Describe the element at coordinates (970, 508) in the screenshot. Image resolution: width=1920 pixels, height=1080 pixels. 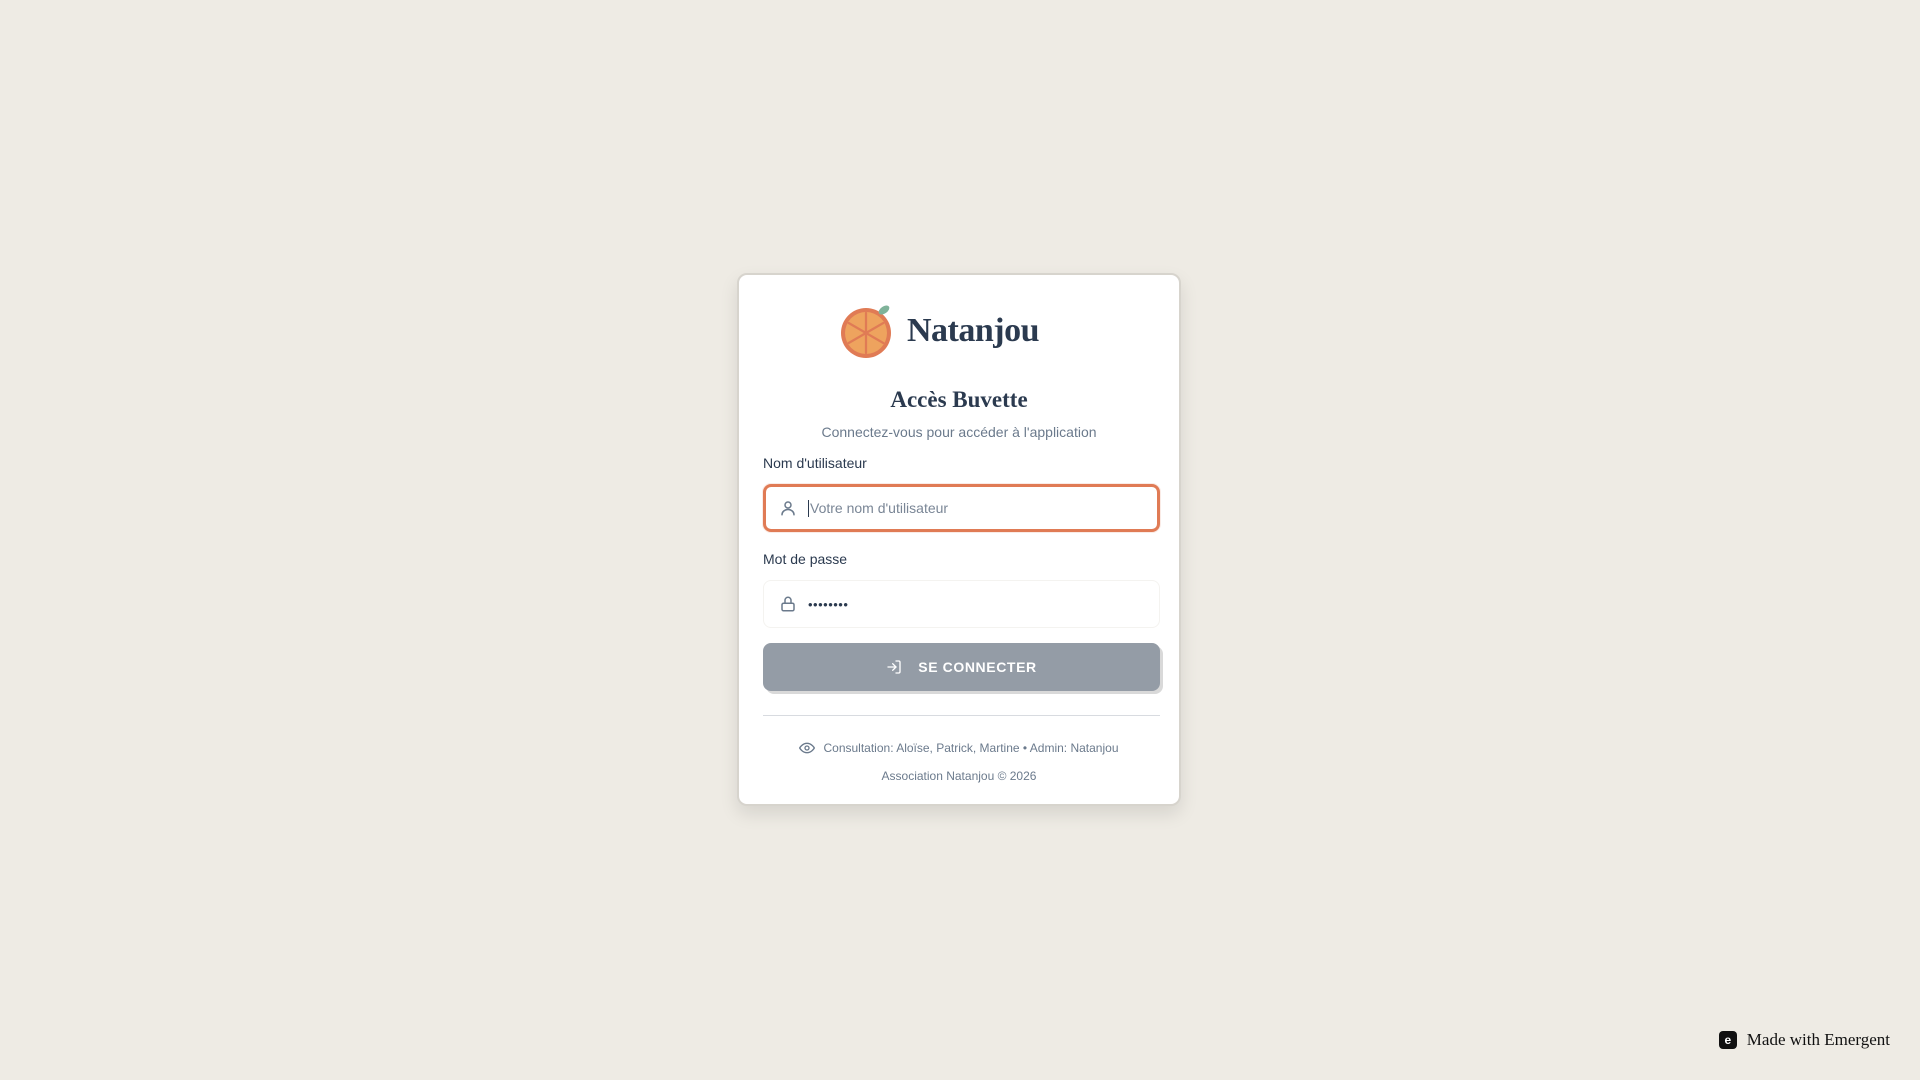
I see `username-input` at that location.